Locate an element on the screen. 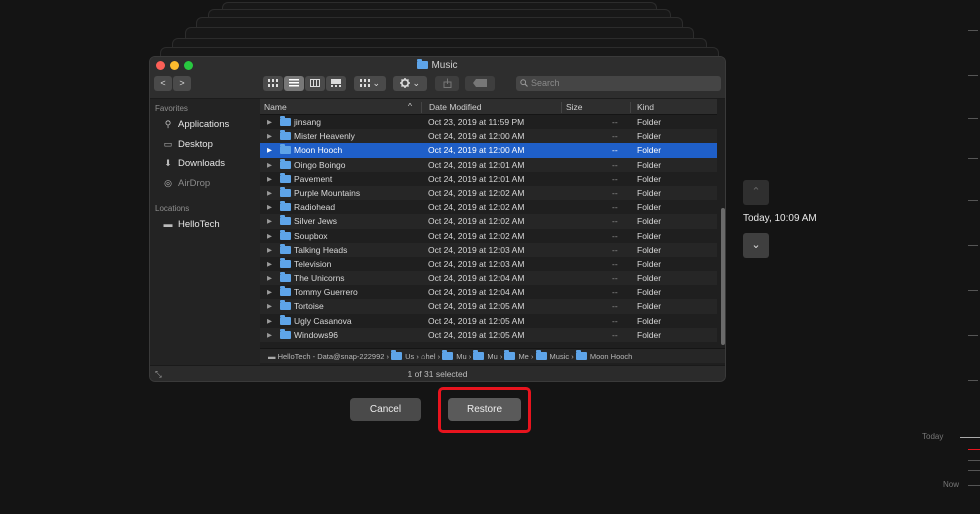  list-view-button is located at coordinates (294, 83).